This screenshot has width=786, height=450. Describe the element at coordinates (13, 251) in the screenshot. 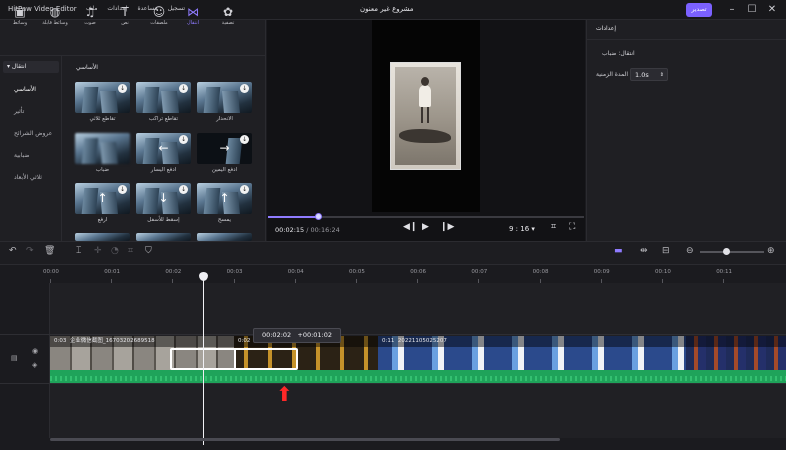

I see `undo-icon: ↶` at that location.